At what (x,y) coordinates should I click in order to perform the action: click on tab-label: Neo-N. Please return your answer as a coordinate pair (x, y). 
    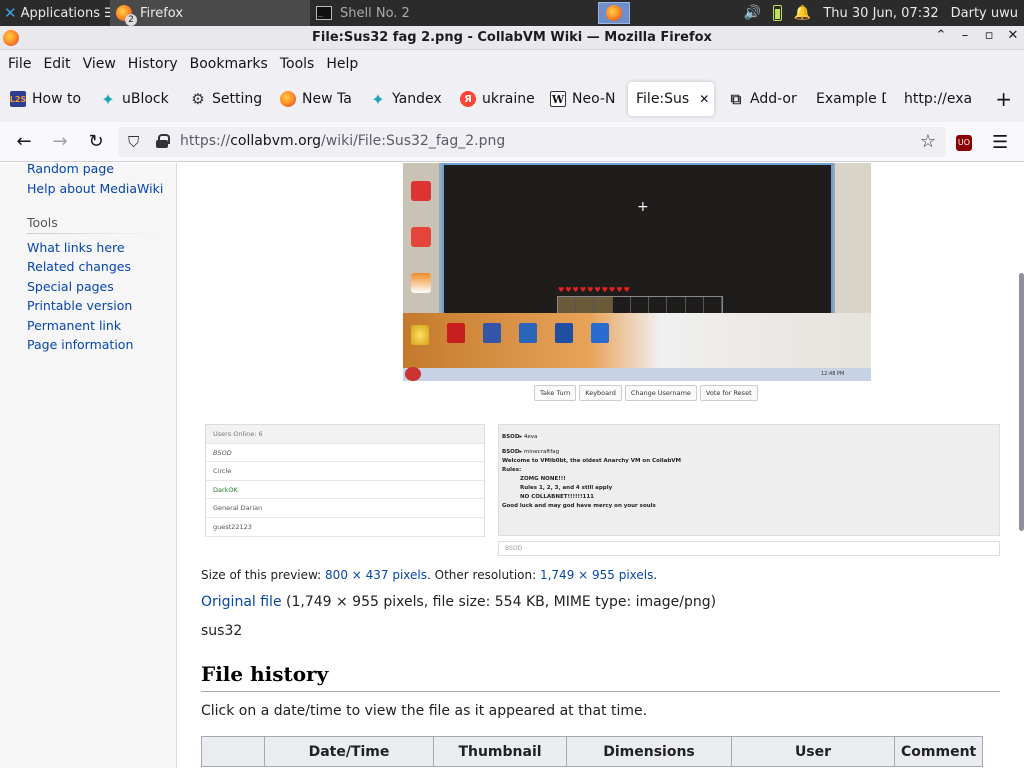
    Looking at the image, I should click on (594, 99).